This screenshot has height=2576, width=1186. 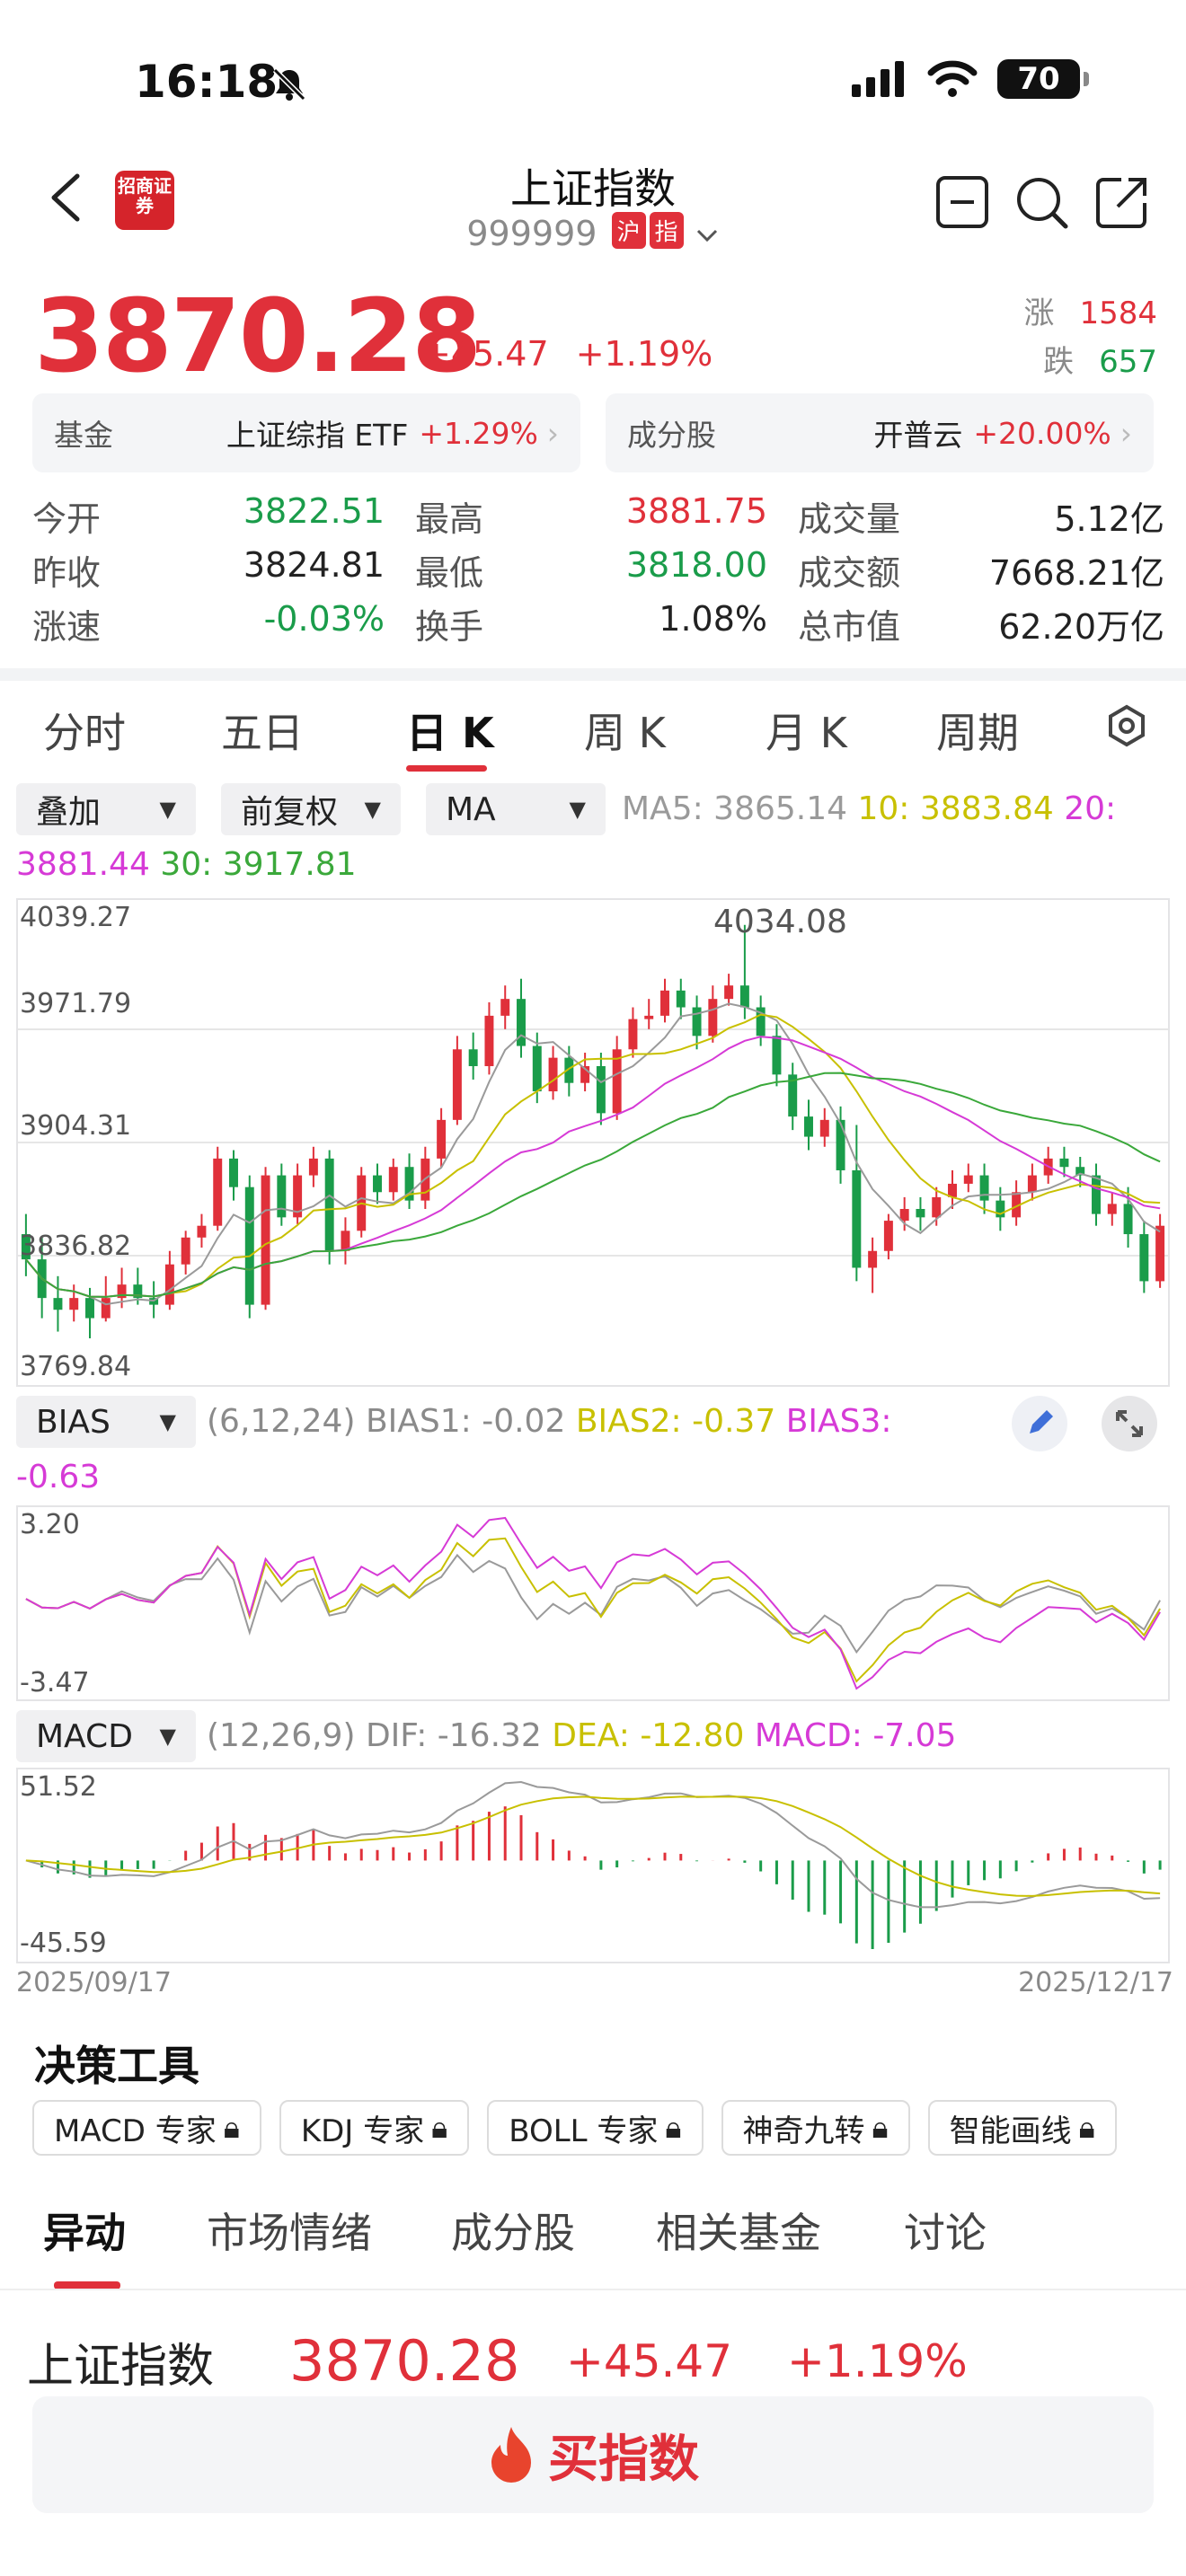 What do you see at coordinates (50, 1524) in the screenshot?
I see `bias-axis-top: 3.20` at bounding box center [50, 1524].